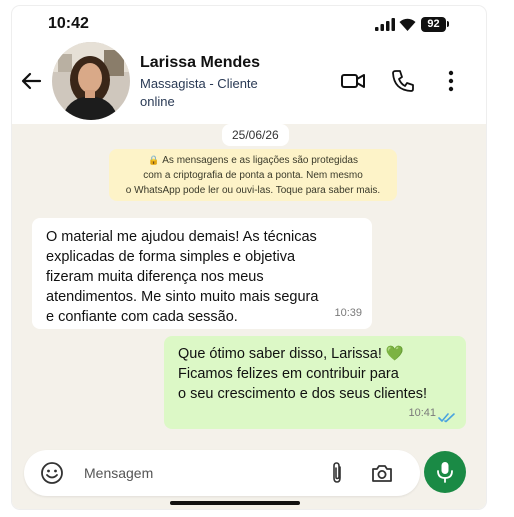  What do you see at coordinates (403, 81) in the screenshot?
I see `voice-call-icon` at bounding box center [403, 81].